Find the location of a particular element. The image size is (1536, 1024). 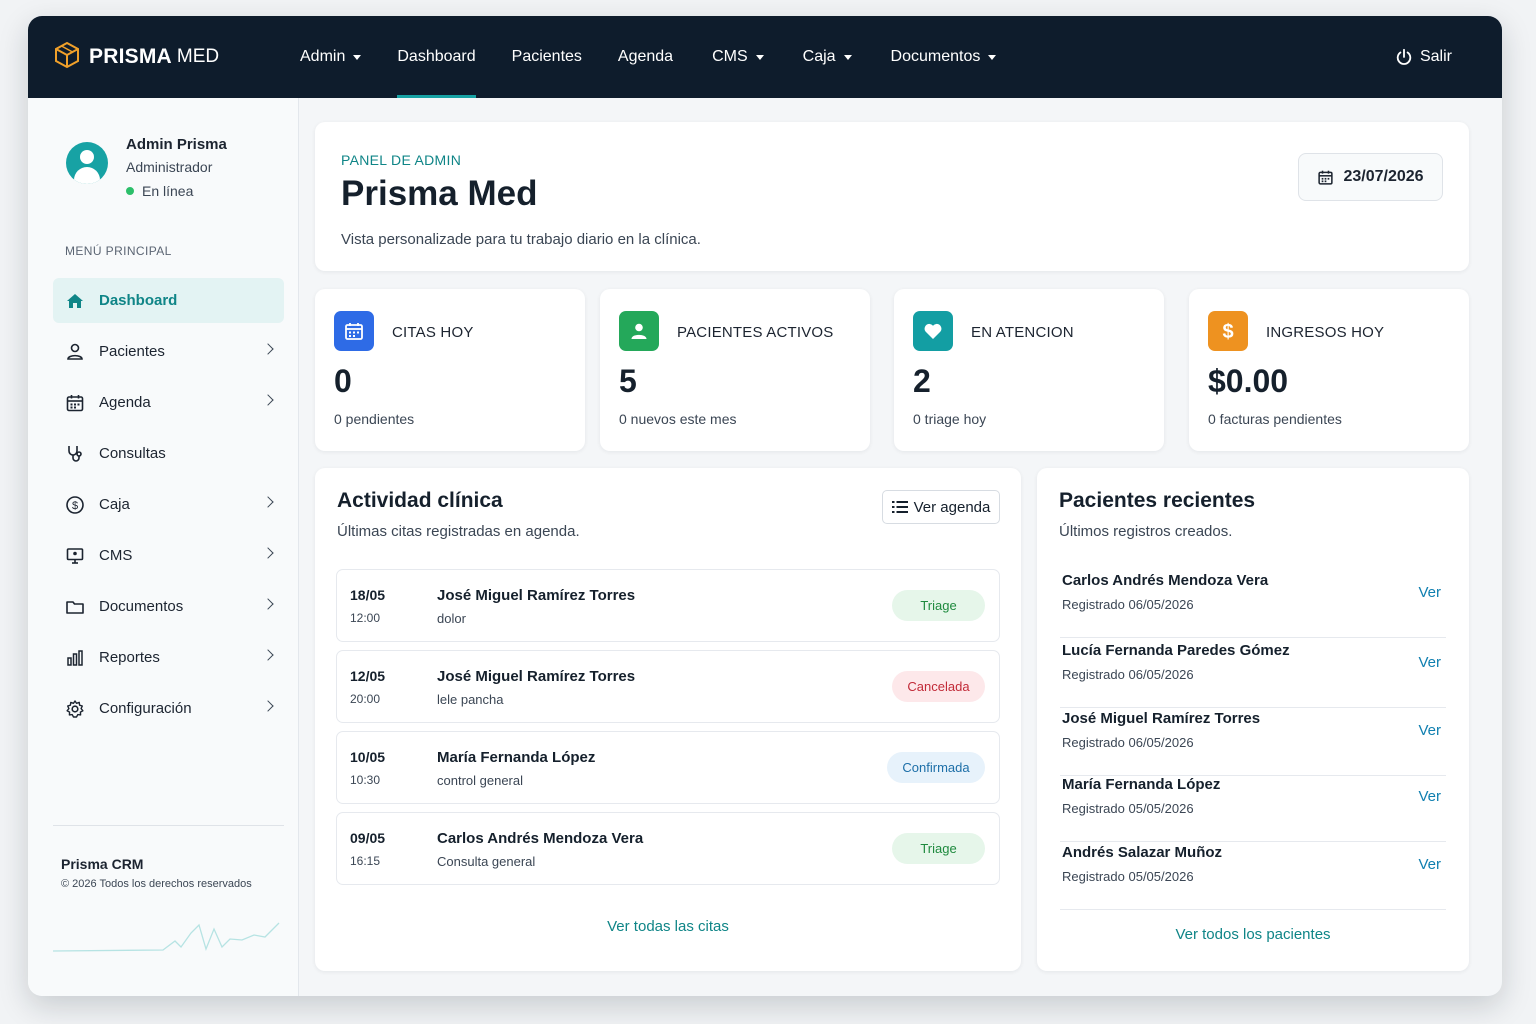

appointment-reason: lele pancha is located at coordinates (470, 699).